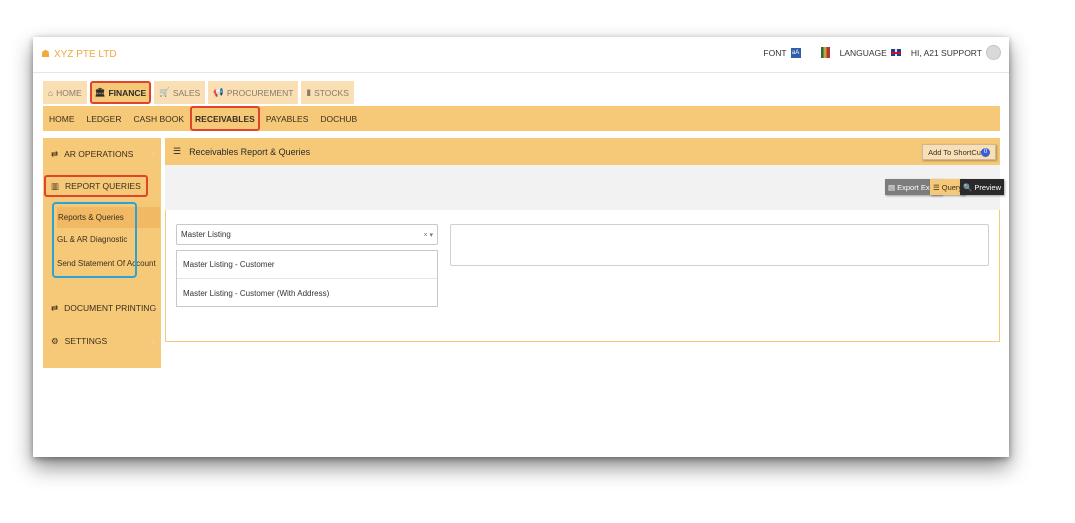  I want to click on tab-sales: 🛒 SALES, so click(180, 92).